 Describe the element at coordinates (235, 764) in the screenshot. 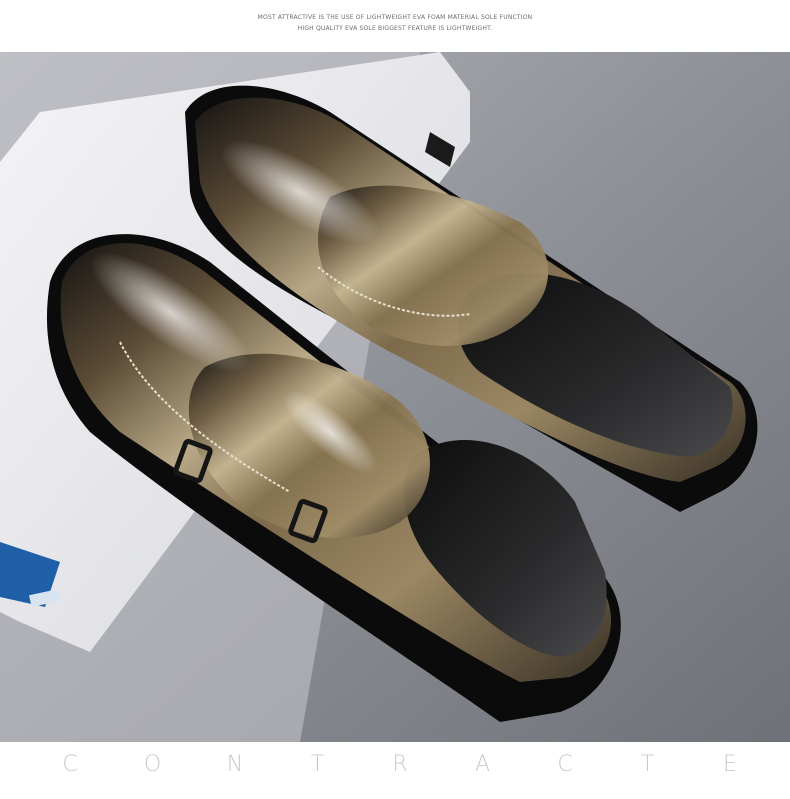

I see `footer-letter: N` at that location.